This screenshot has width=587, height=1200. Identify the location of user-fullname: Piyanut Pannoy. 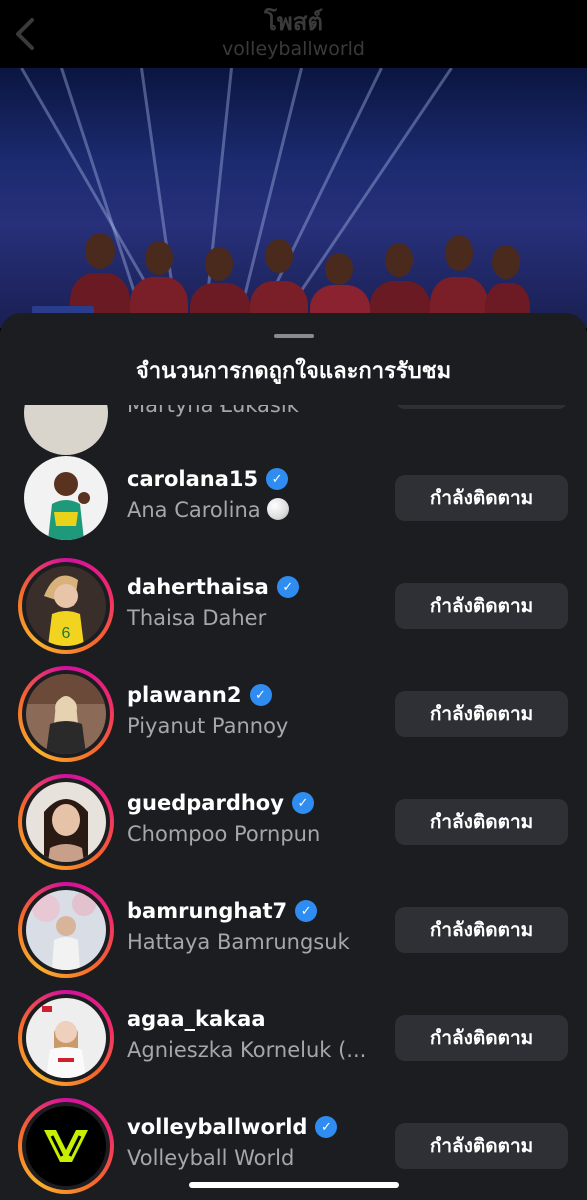
(208, 726).